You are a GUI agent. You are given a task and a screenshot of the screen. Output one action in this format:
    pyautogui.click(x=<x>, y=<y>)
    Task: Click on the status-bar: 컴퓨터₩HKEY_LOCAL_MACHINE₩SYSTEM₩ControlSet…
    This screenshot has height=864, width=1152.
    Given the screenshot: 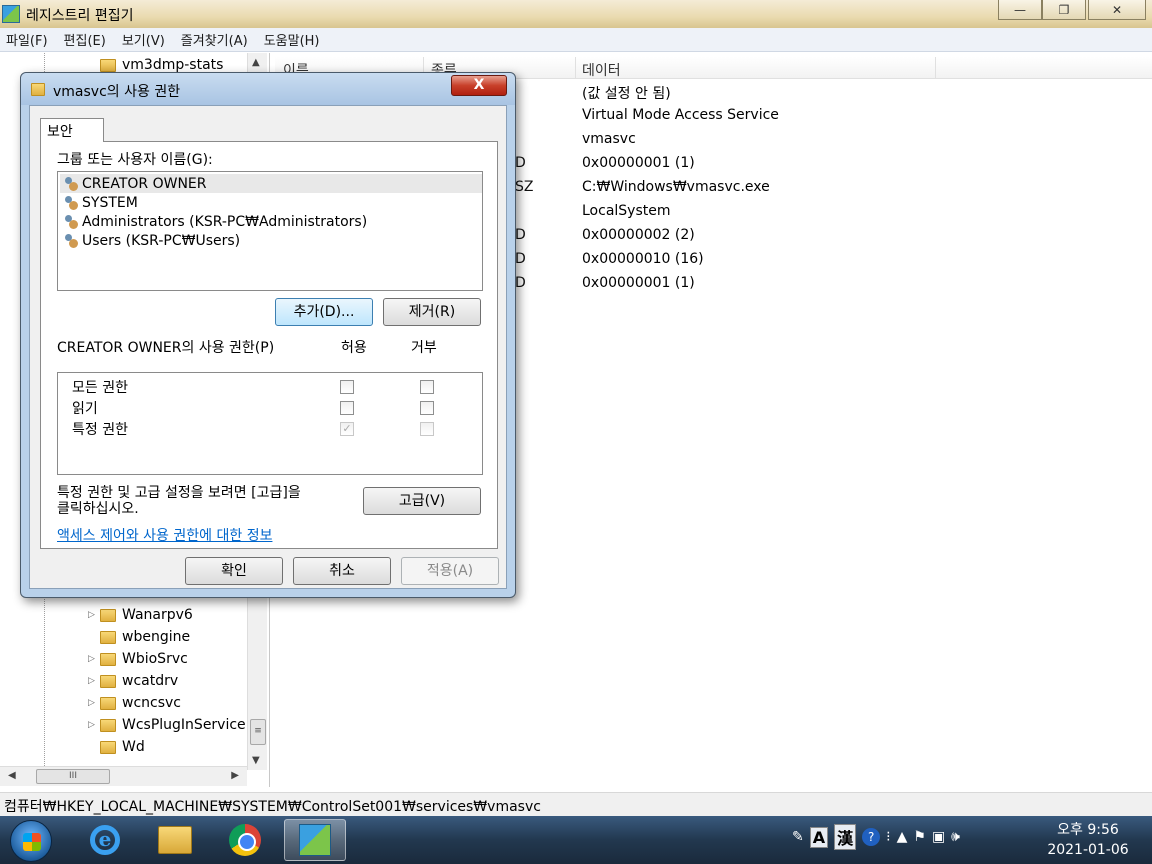 What is the action you would take?
    pyautogui.click(x=576, y=804)
    